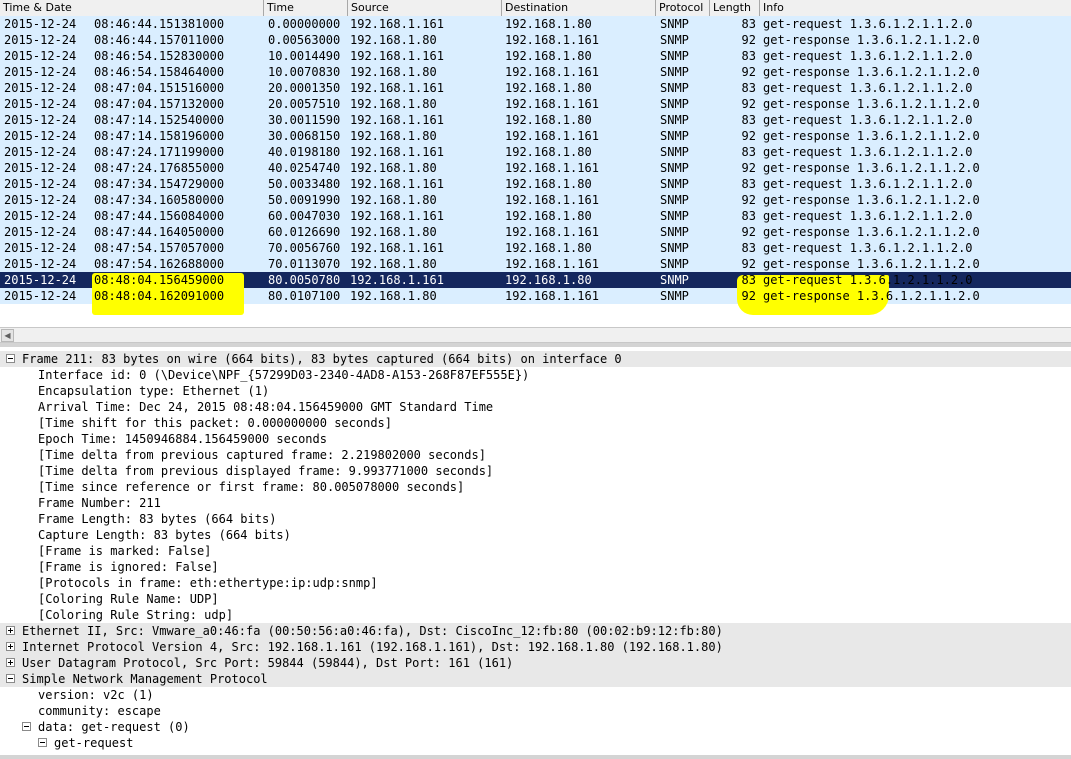 The image size is (1071, 759). Describe the element at coordinates (683, 8) in the screenshot. I see `column-header-protocol: Protocol` at that location.